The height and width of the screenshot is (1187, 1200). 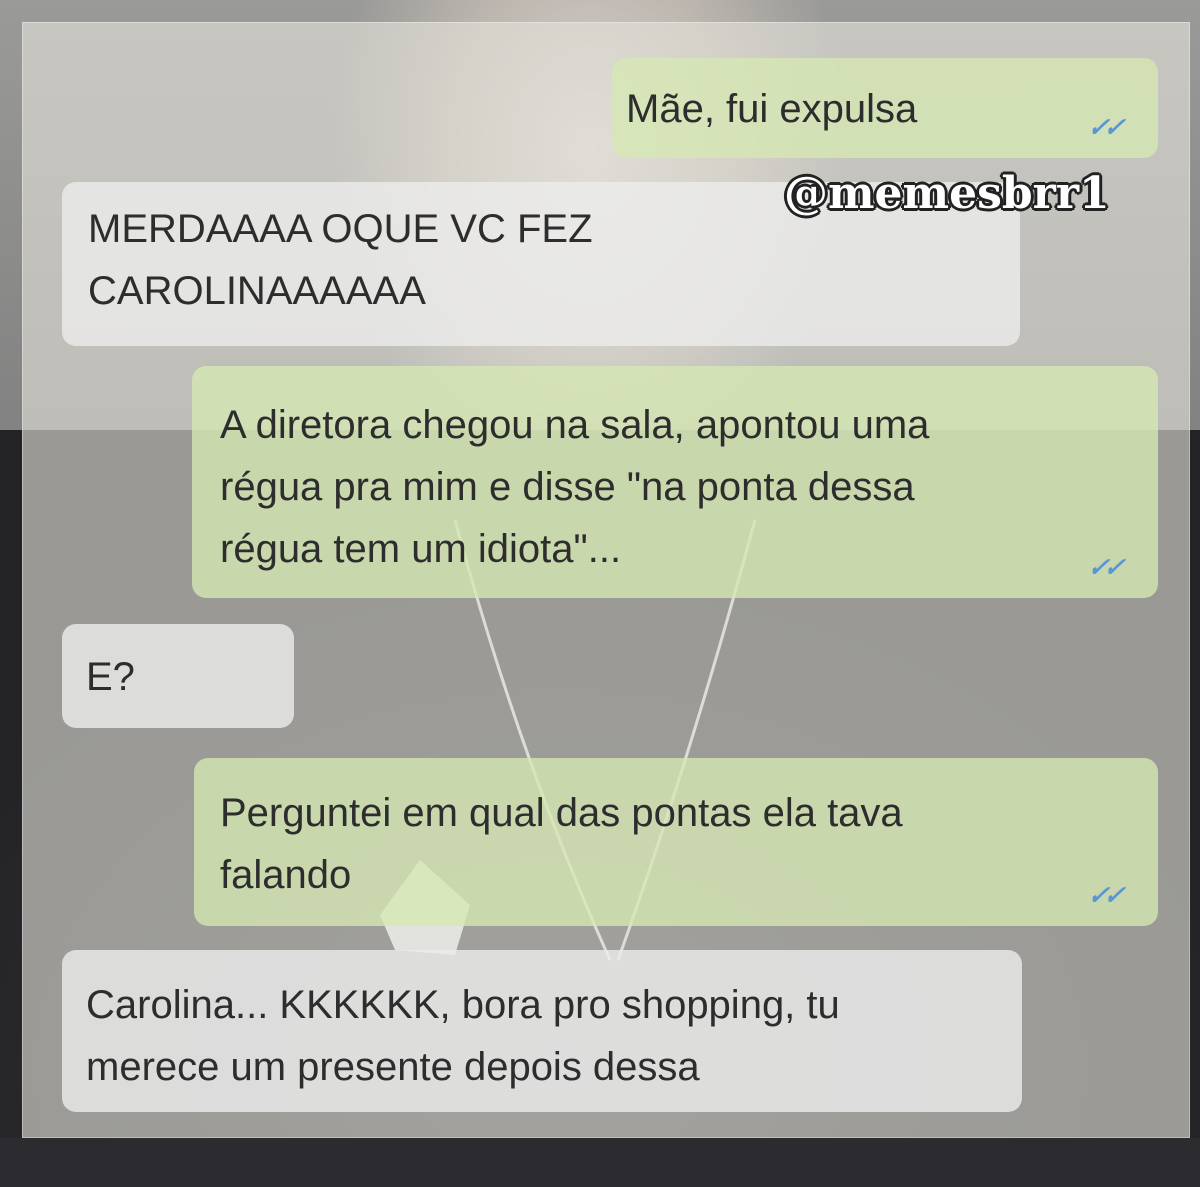 What do you see at coordinates (600, 1162) in the screenshot?
I see `bottom-strip` at bounding box center [600, 1162].